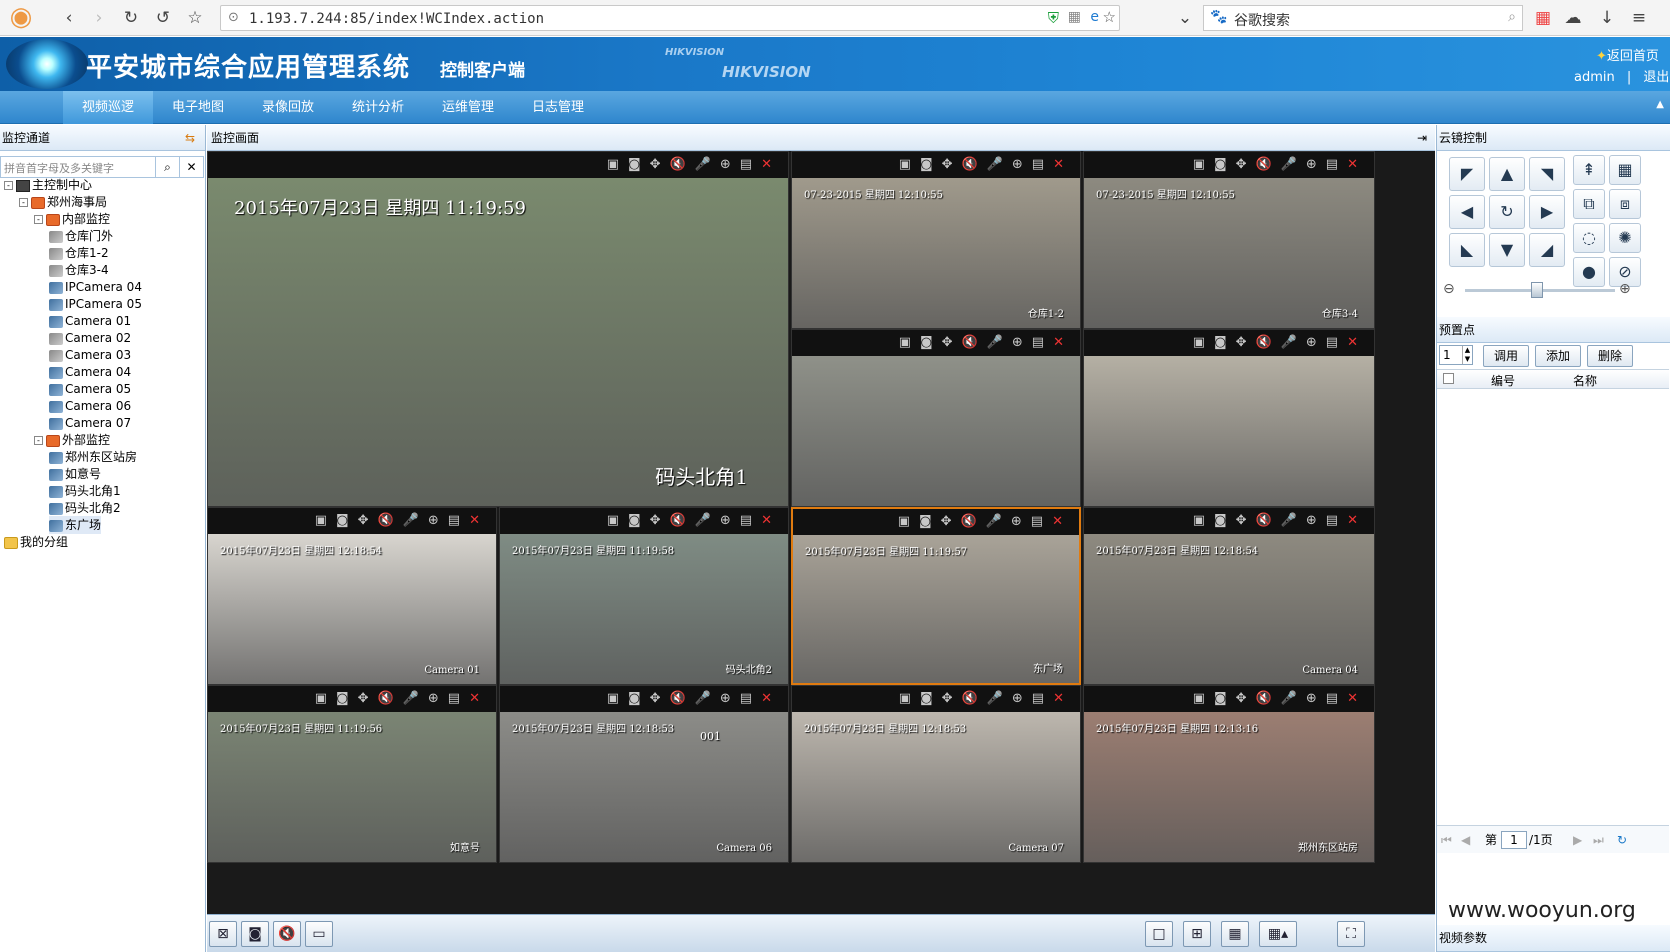  I want to click on iris-open-icon: ◌, so click(1589, 238).